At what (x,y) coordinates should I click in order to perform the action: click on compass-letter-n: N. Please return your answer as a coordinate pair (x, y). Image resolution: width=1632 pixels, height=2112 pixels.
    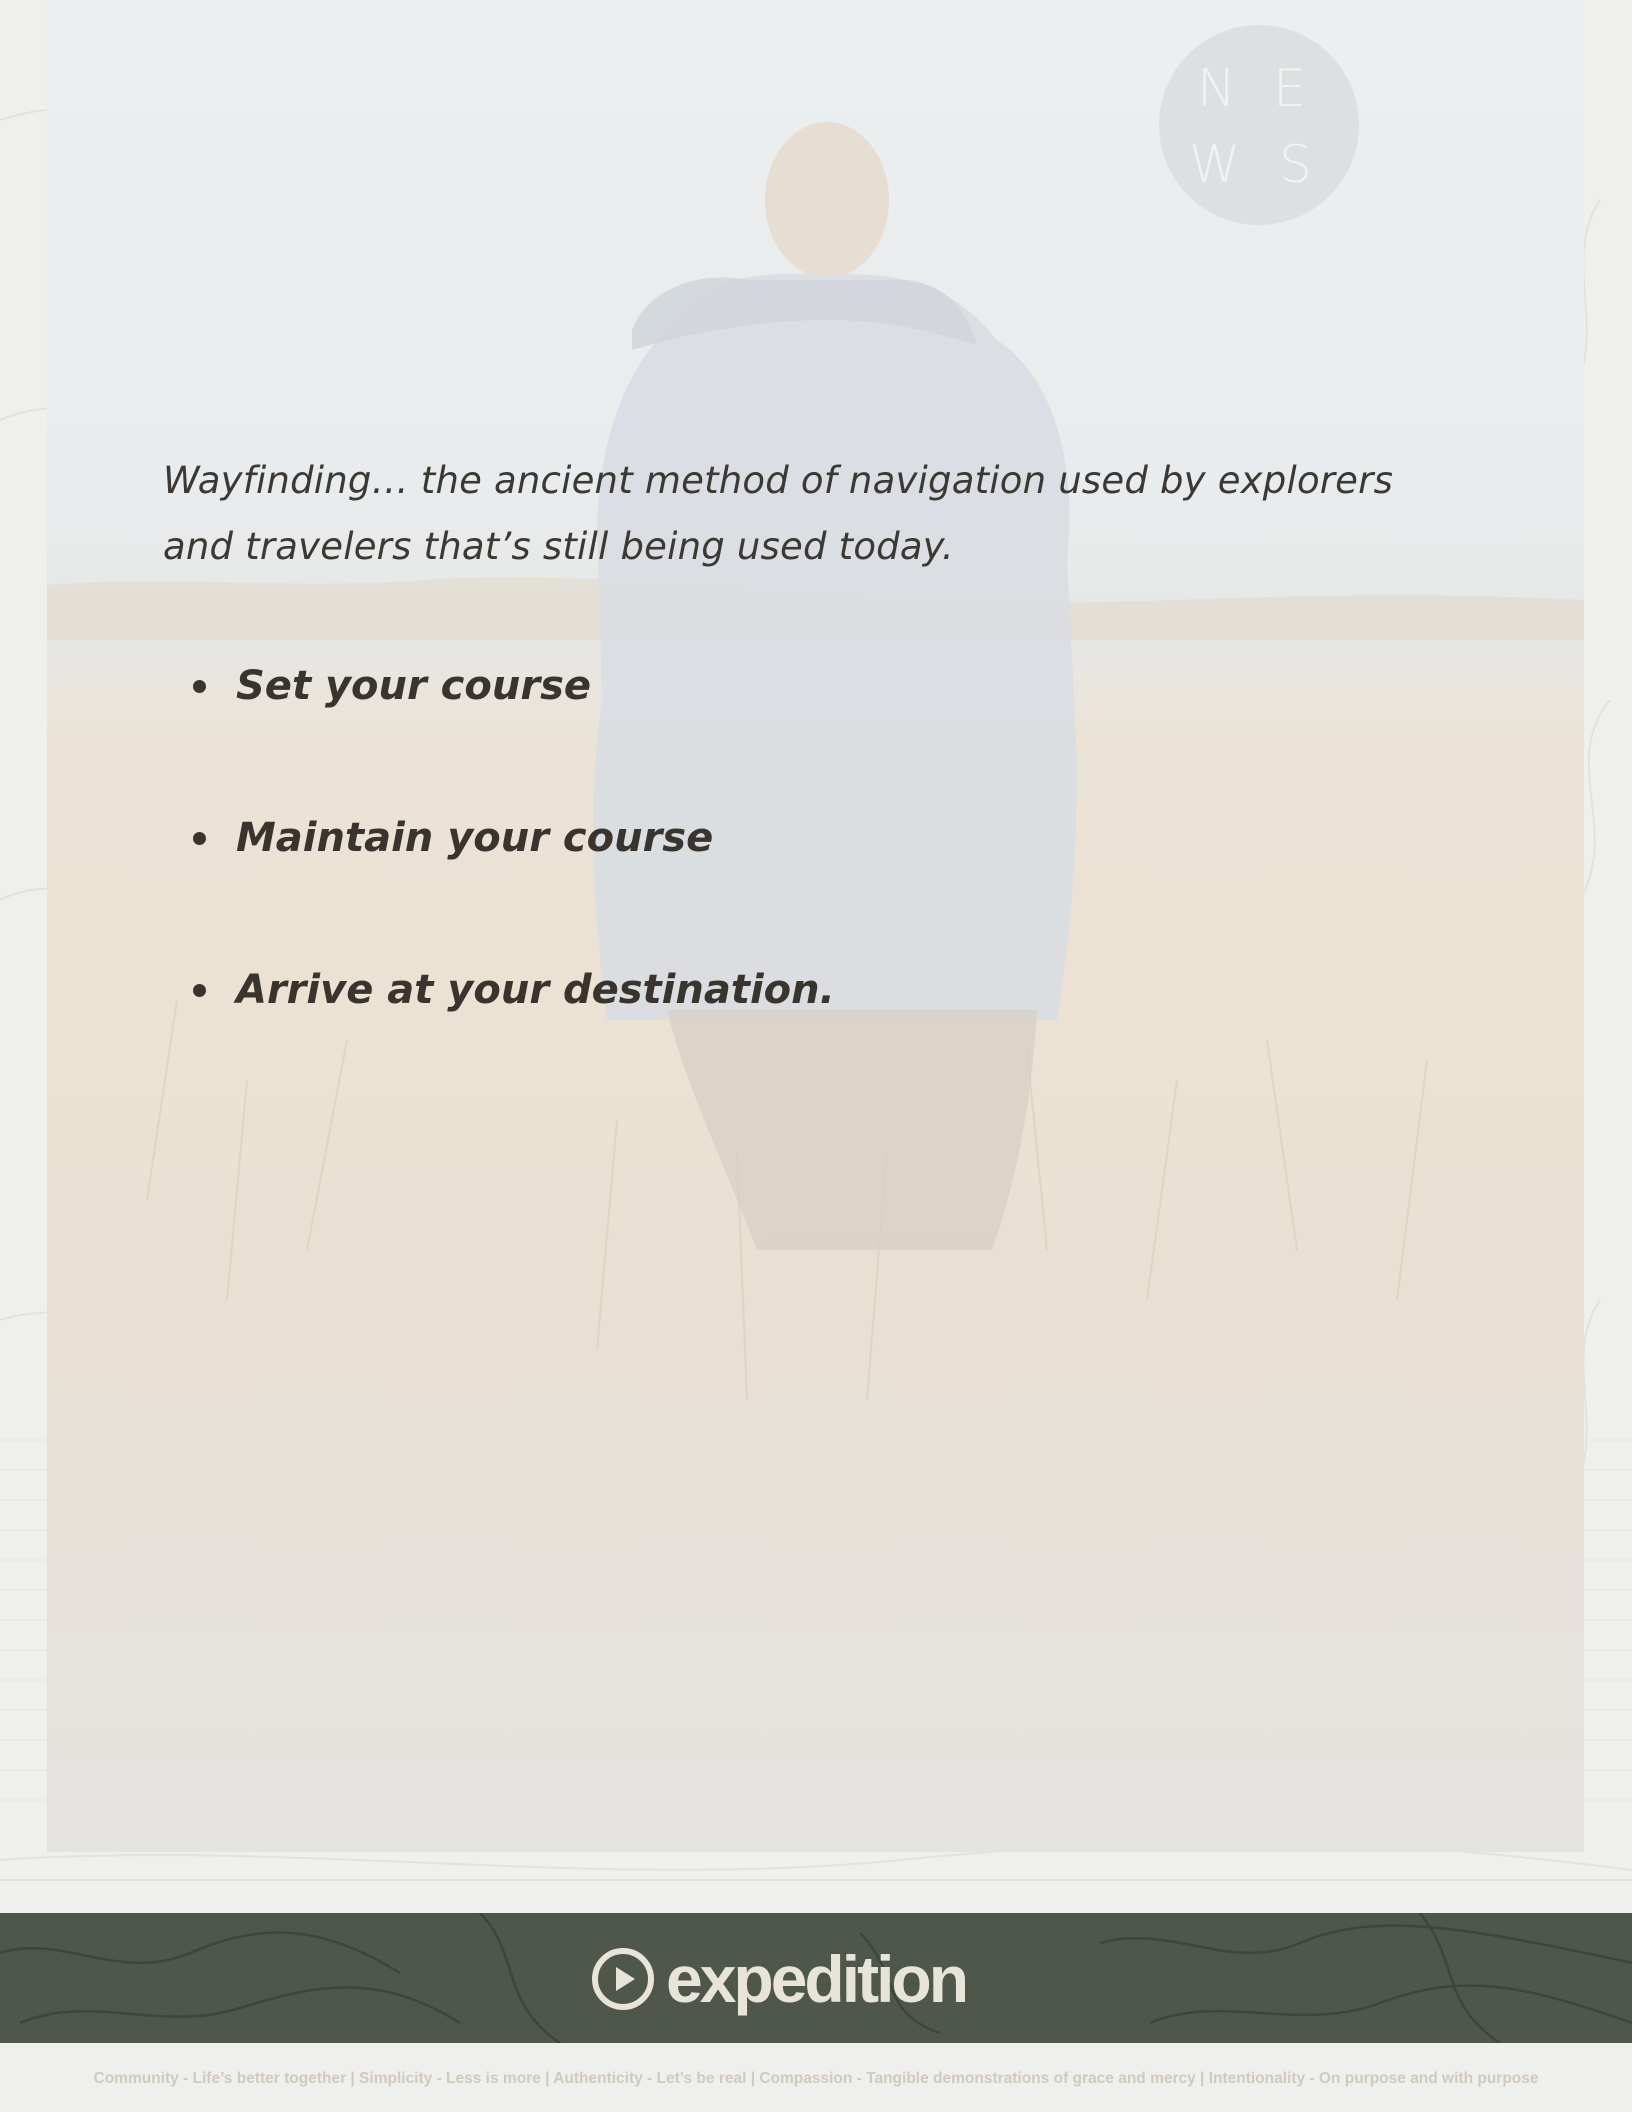
    Looking at the image, I should click on (1216, 89).